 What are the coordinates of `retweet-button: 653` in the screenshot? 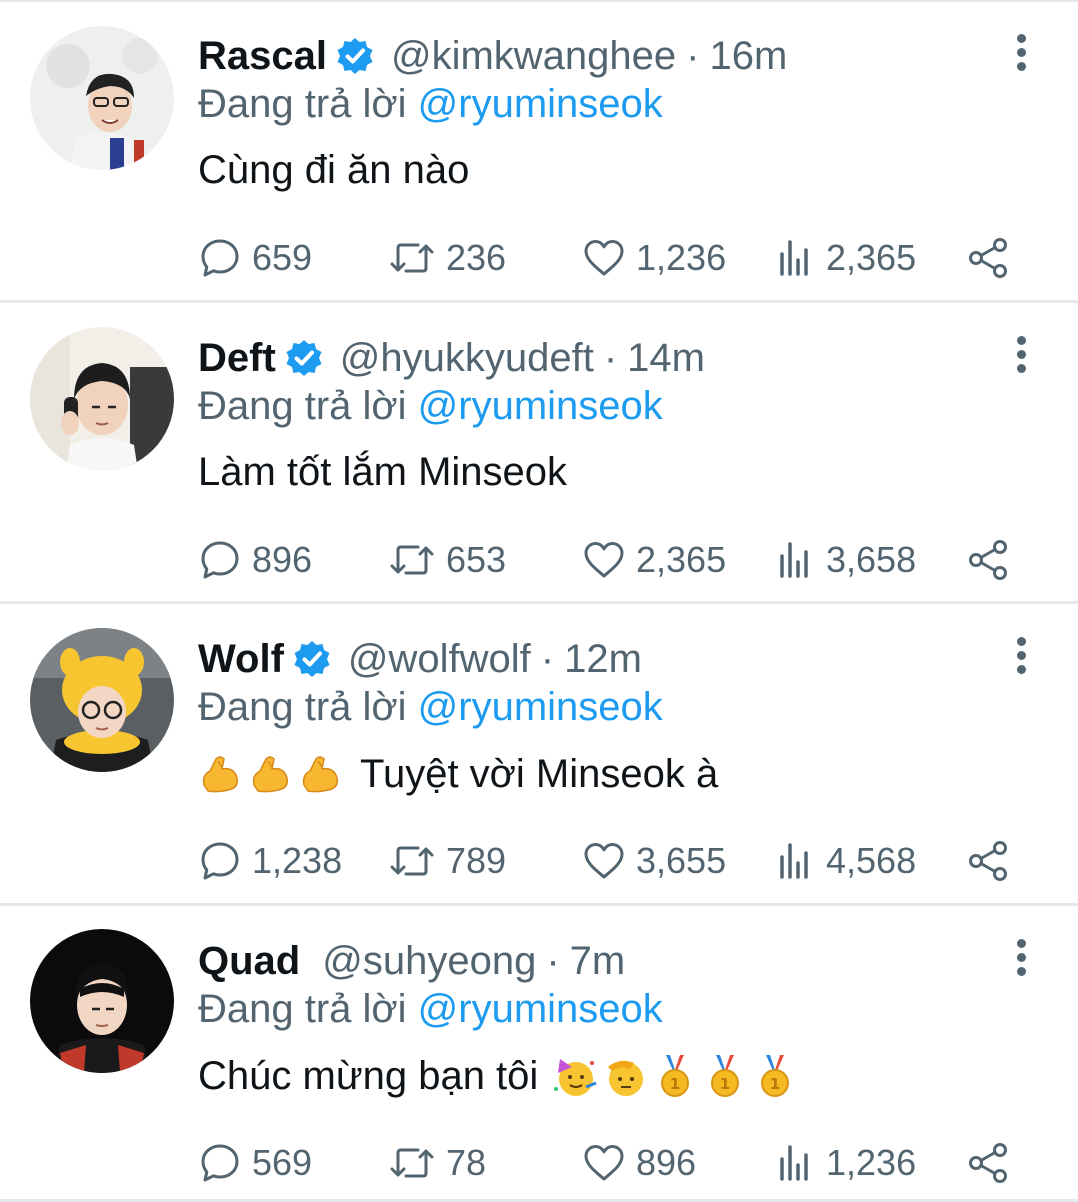 It's located at (447, 560).